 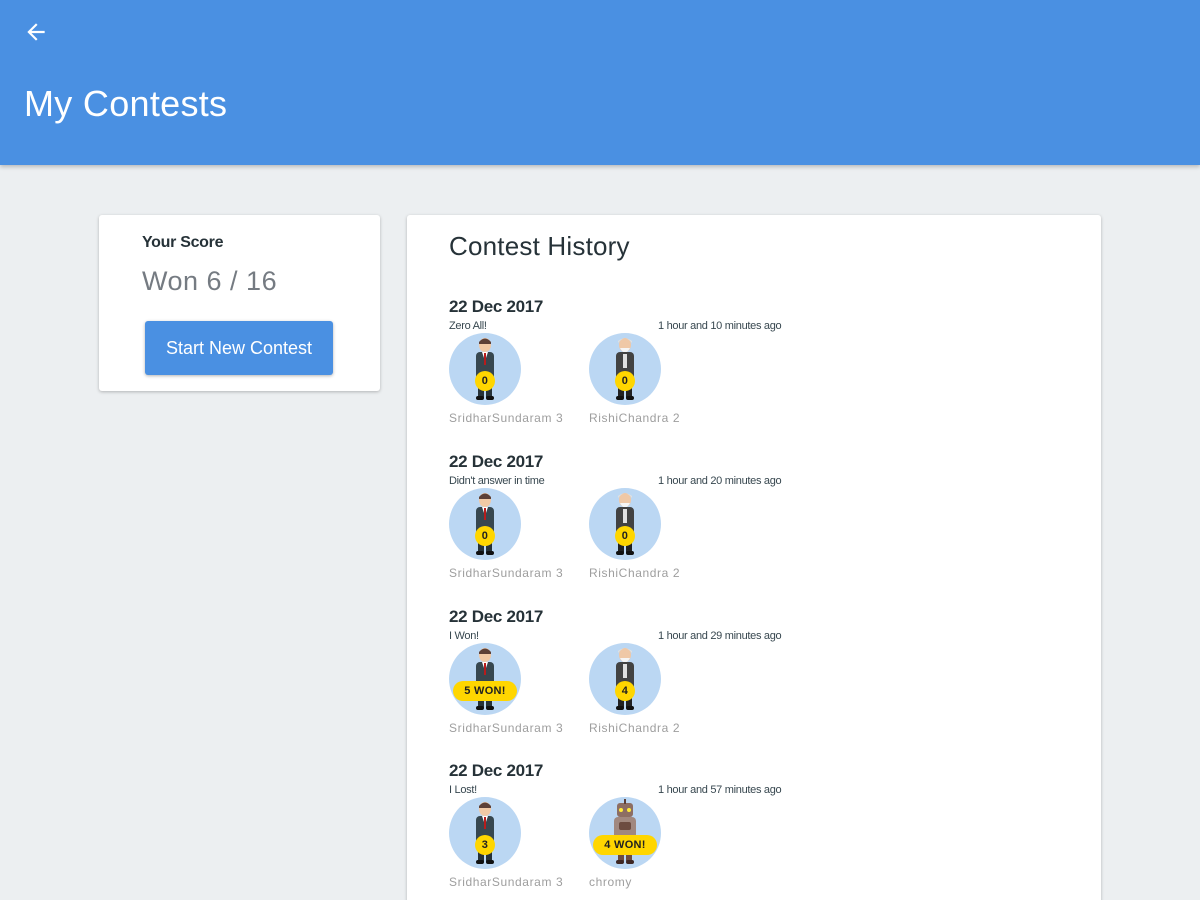 I want to click on score-heading: Your Score, so click(x=183, y=242).